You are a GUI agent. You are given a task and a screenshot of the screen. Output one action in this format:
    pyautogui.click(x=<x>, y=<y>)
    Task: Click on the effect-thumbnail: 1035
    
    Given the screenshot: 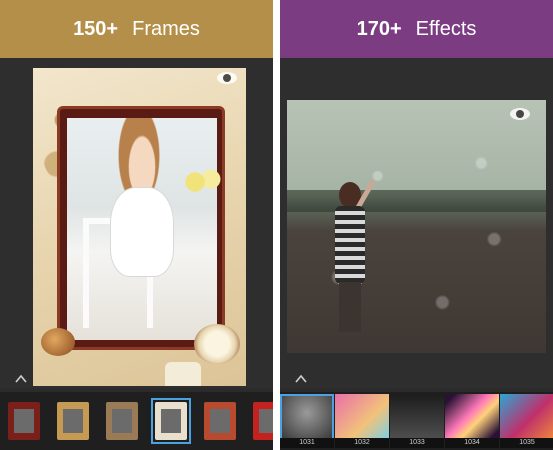 What is the action you would take?
    pyautogui.click(x=526, y=421)
    